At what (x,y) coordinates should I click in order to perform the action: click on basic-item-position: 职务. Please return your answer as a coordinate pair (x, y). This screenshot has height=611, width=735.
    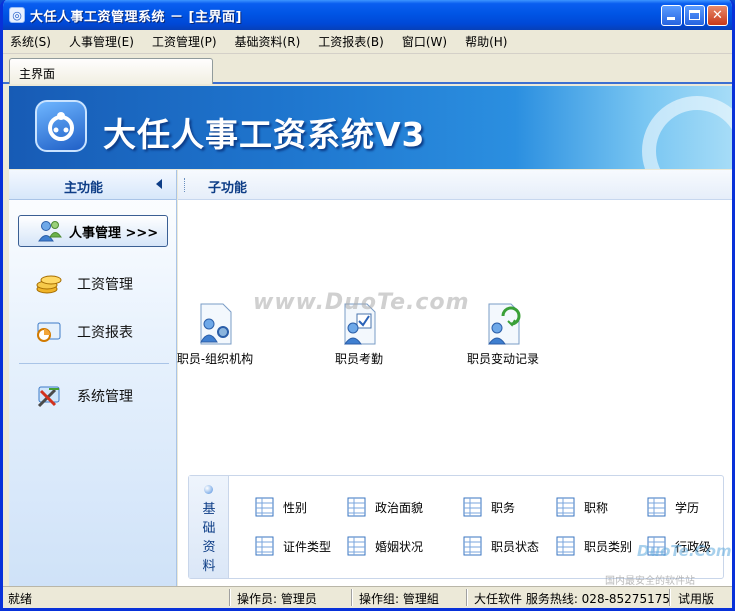
    Looking at the image, I should click on (488, 507).